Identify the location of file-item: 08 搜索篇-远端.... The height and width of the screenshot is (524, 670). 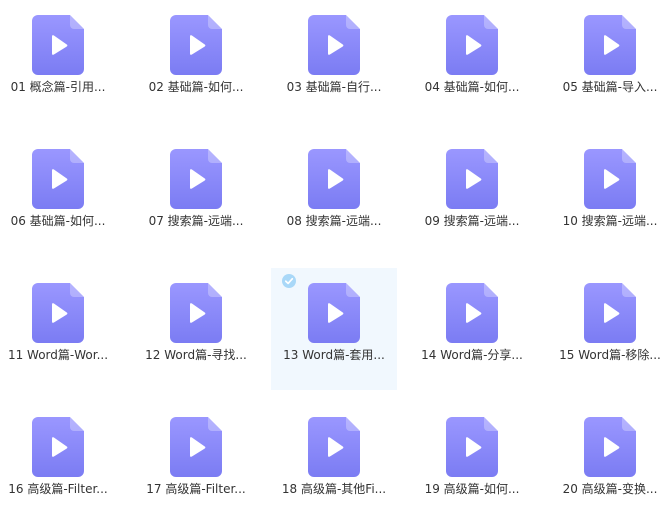
(334, 195).